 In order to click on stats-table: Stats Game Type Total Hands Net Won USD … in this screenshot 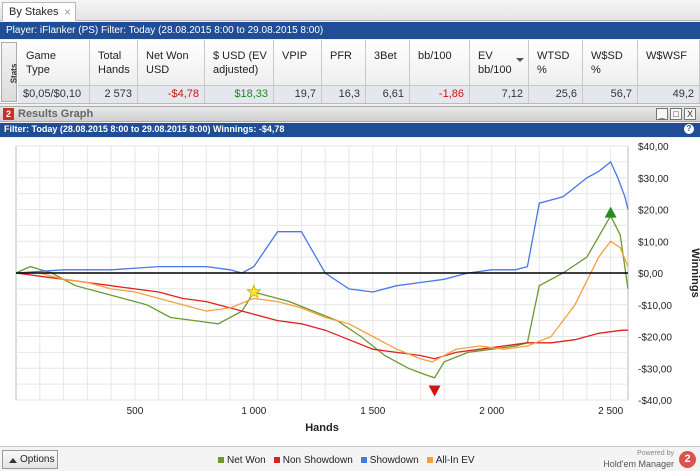, I will do `click(350, 72)`.